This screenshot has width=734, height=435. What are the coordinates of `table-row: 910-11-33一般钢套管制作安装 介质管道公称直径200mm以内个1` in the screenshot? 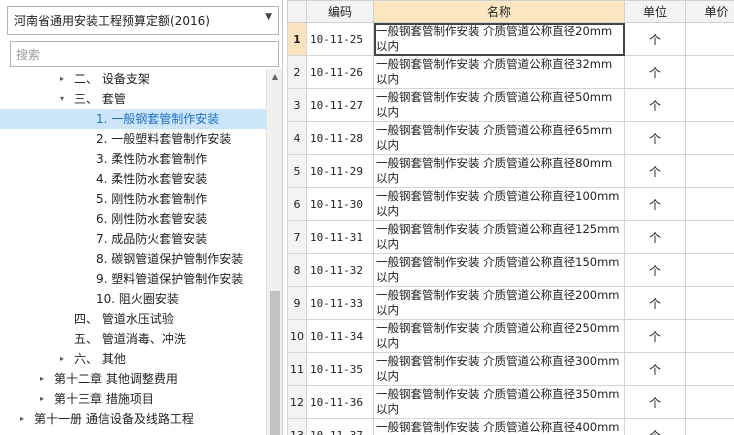 It's located at (510, 303).